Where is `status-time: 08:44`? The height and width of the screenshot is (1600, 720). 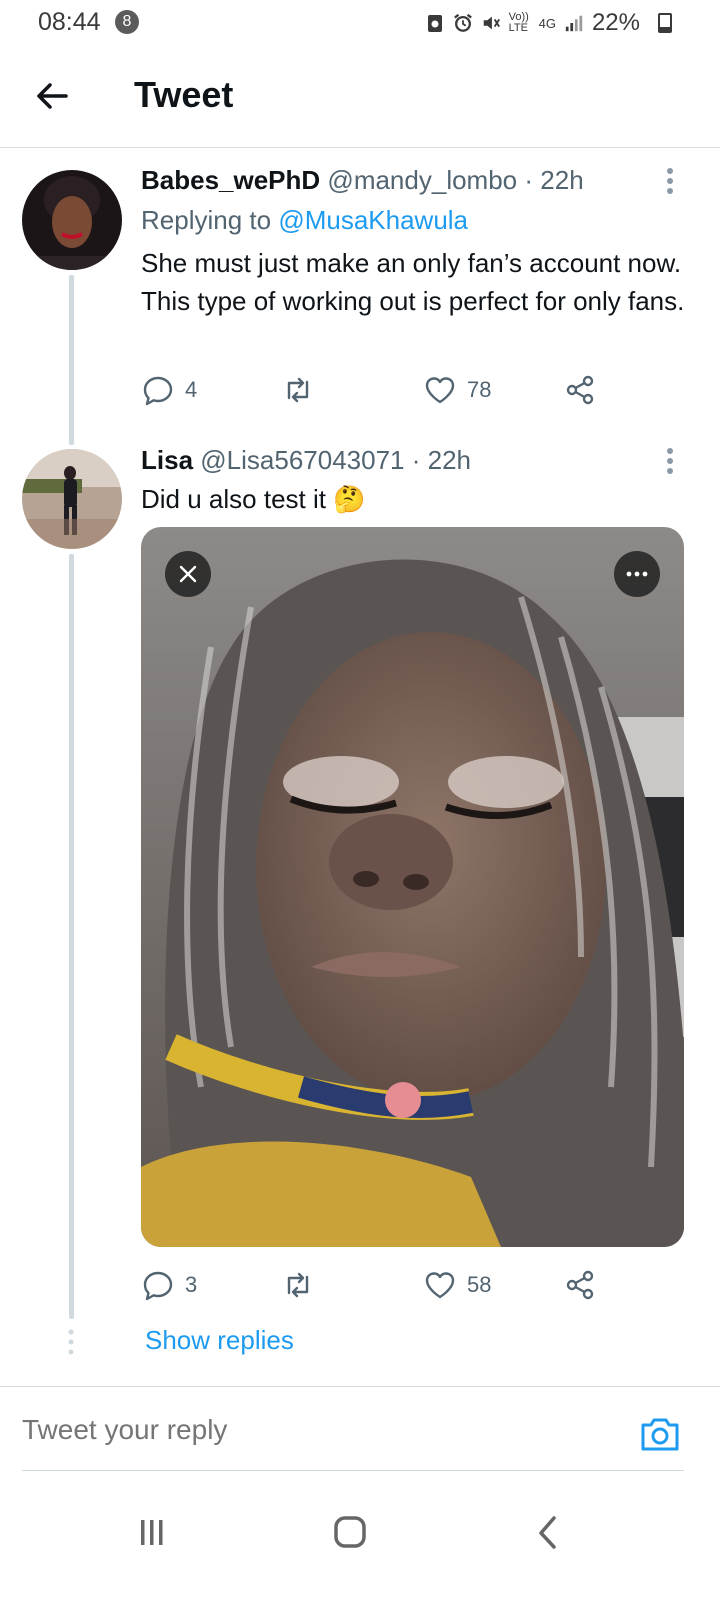 status-time: 08:44 is located at coordinates (69, 22).